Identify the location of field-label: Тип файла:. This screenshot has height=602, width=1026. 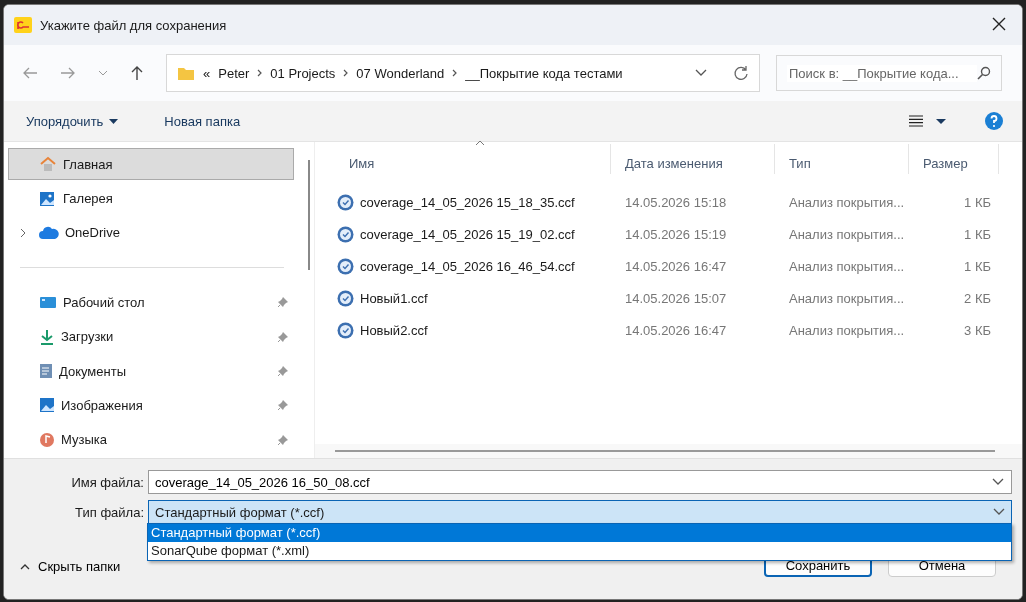
(109, 512).